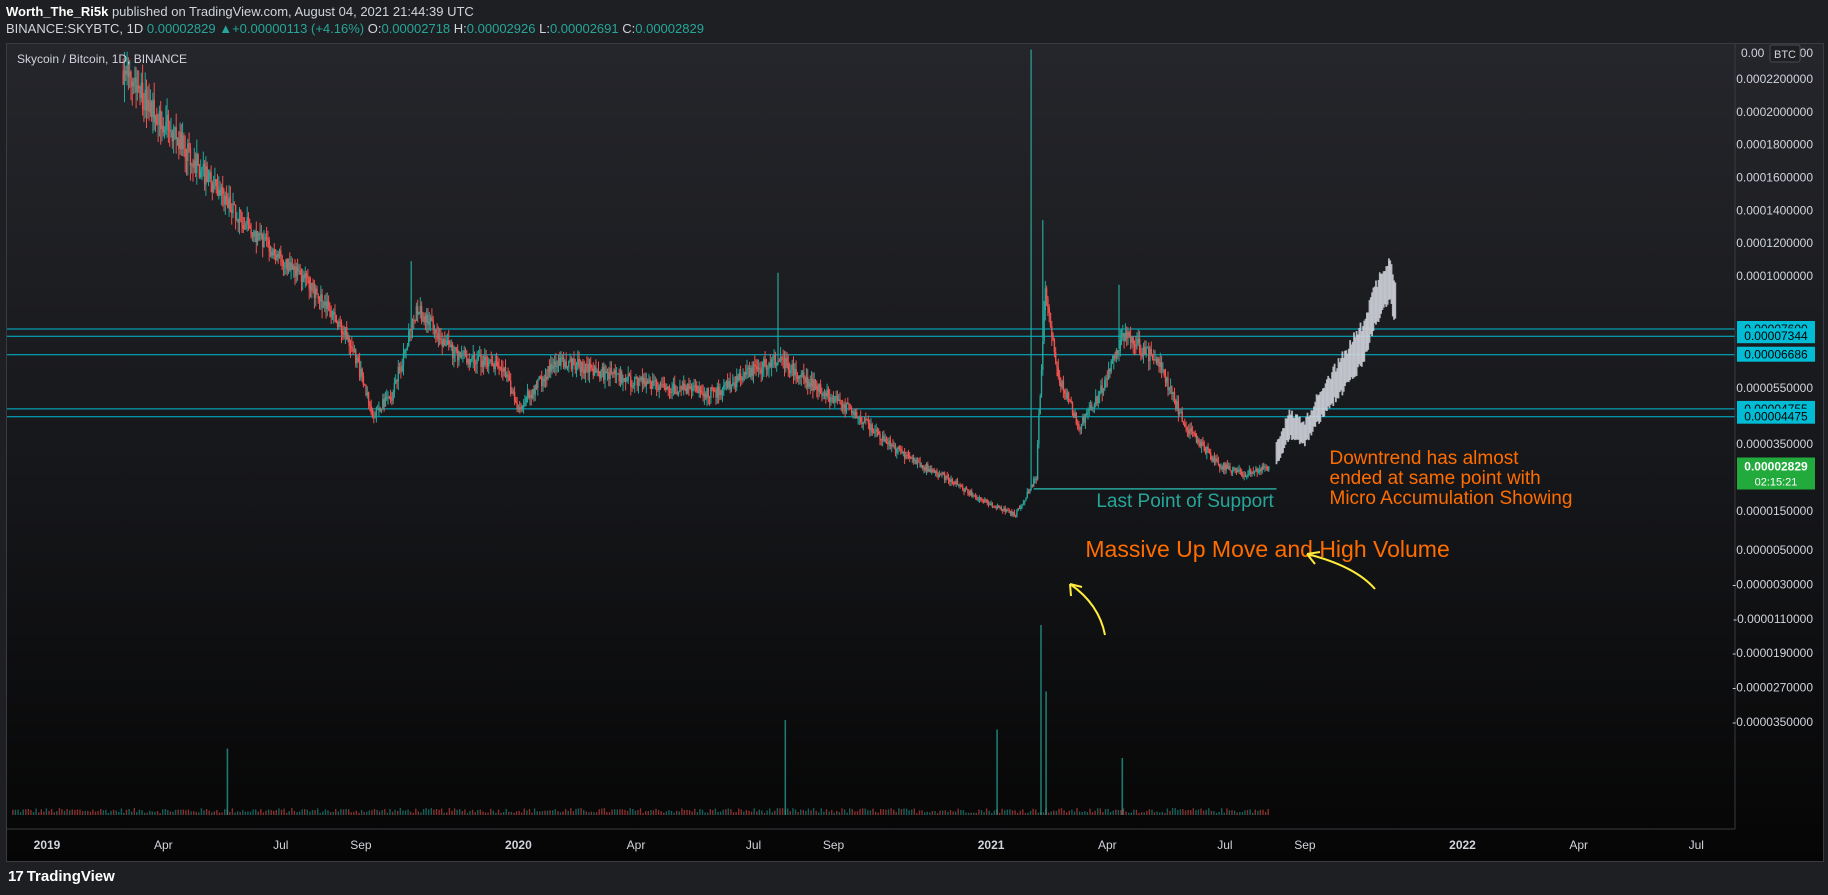 The height and width of the screenshot is (895, 1828). What do you see at coordinates (1425, 458) in the screenshot?
I see `annotation-line: Downtrend has almost` at bounding box center [1425, 458].